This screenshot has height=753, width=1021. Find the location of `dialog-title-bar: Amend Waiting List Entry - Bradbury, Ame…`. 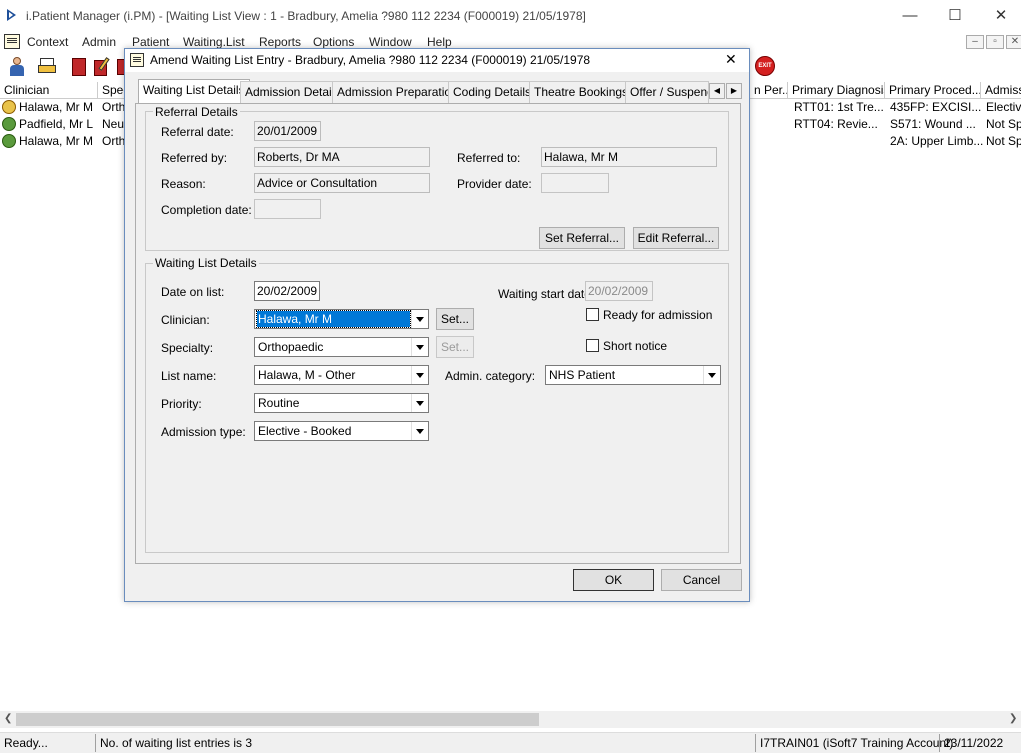

dialog-title-bar: Amend Waiting List Entry - Bradbury, Ame… is located at coordinates (437, 60).